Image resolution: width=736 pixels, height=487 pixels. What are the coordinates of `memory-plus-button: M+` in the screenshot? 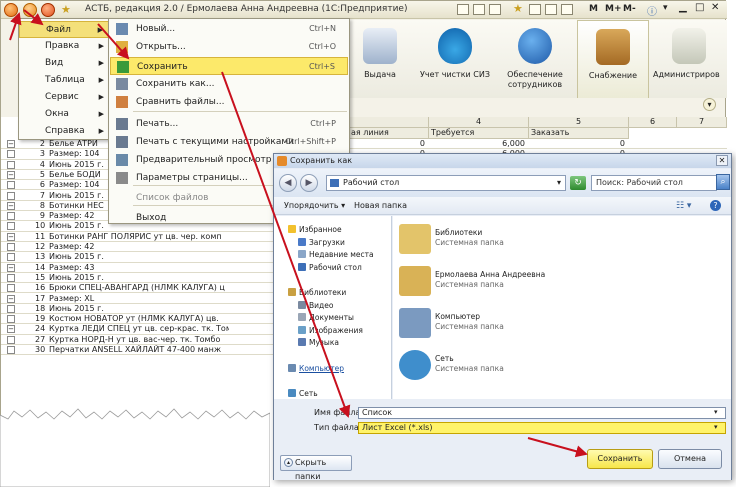 It's located at (613, 9).